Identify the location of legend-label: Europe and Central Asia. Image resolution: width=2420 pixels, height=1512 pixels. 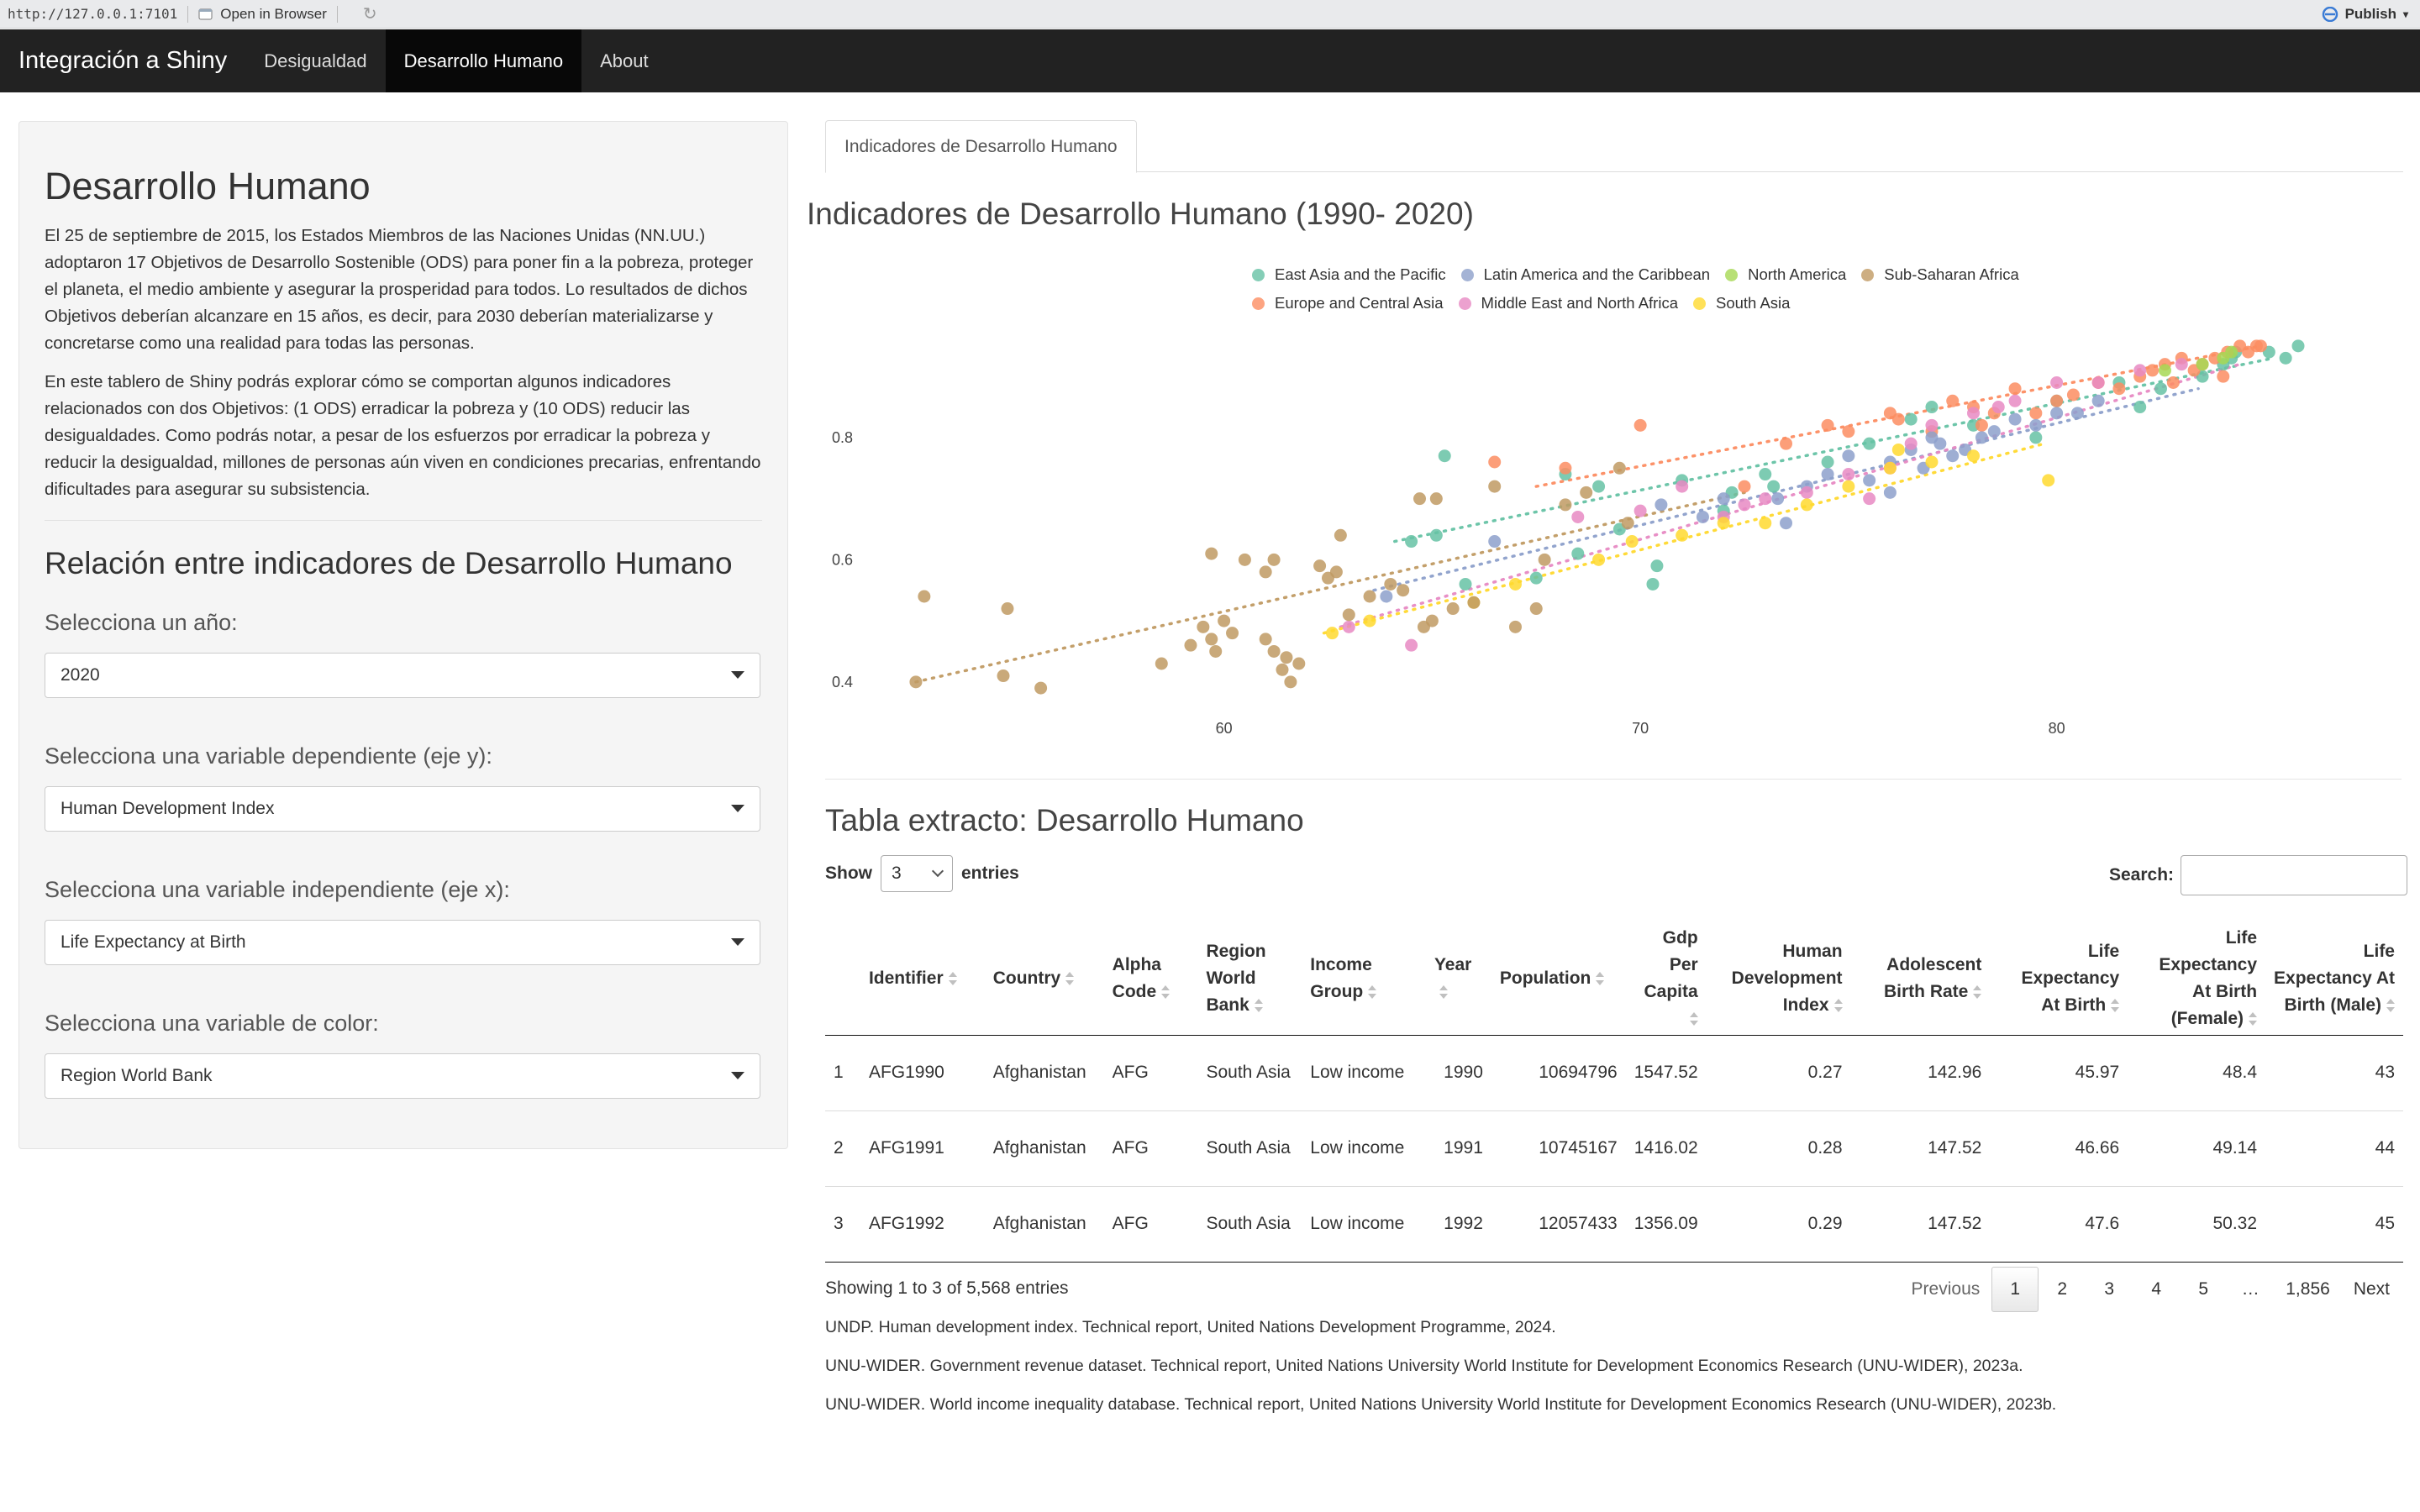
(1359, 303).